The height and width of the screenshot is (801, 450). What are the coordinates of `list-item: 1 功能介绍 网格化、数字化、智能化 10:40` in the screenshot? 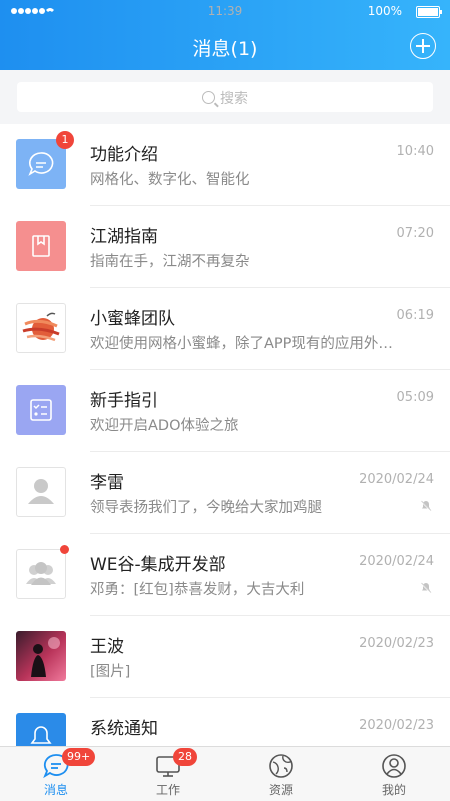 It's located at (225, 165).